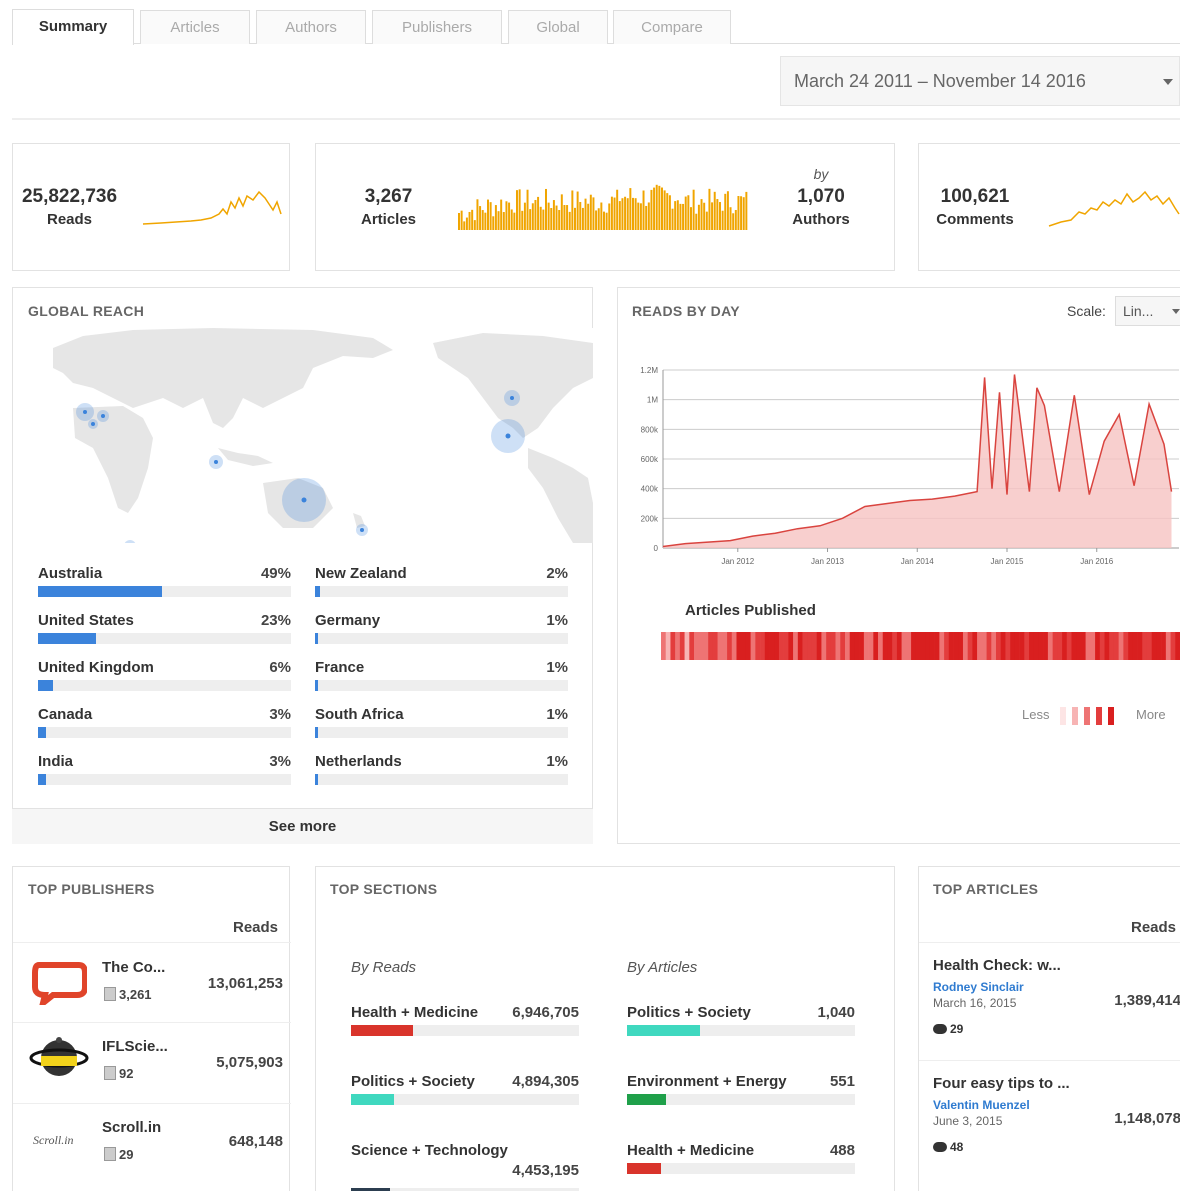 The width and height of the screenshot is (1180, 1191). What do you see at coordinates (975, 1003) in the screenshot?
I see `article-date: March 16, 2015` at bounding box center [975, 1003].